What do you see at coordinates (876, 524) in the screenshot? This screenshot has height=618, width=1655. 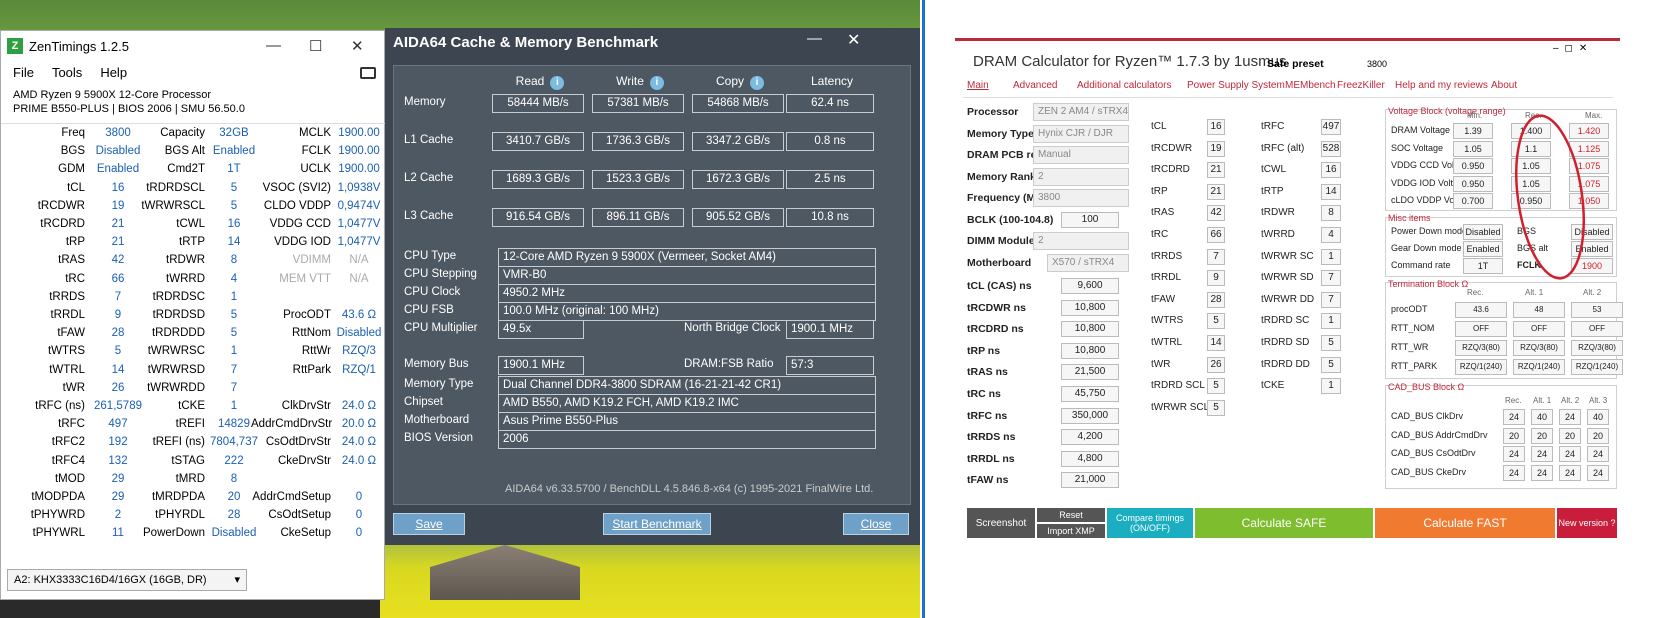 I see `close-button: Close` at bounding box center [876, 524].